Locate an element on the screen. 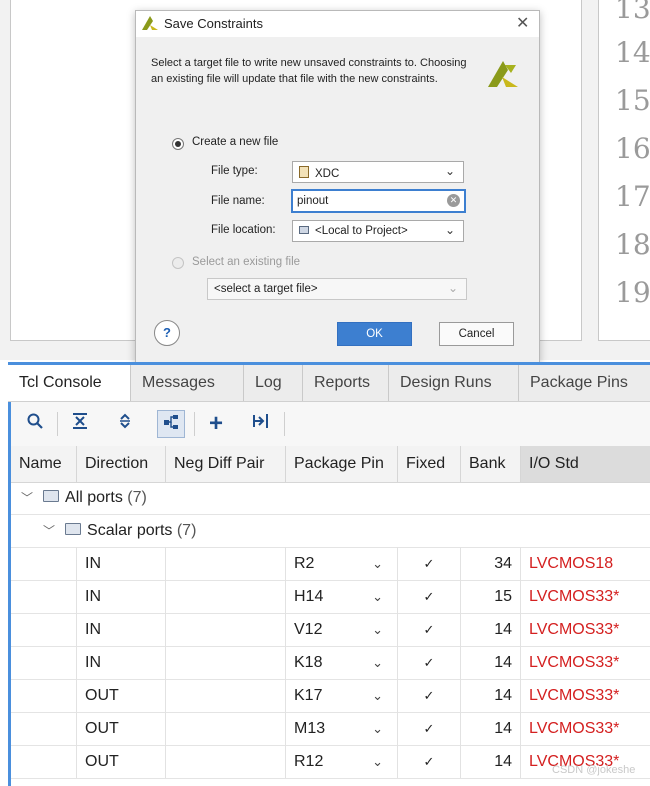 The height and width of the screenshot is (786, 650). table-row: IN K18 ⌄ ✓ 14 LVCMOS33* is located at coordinates (330, 663).